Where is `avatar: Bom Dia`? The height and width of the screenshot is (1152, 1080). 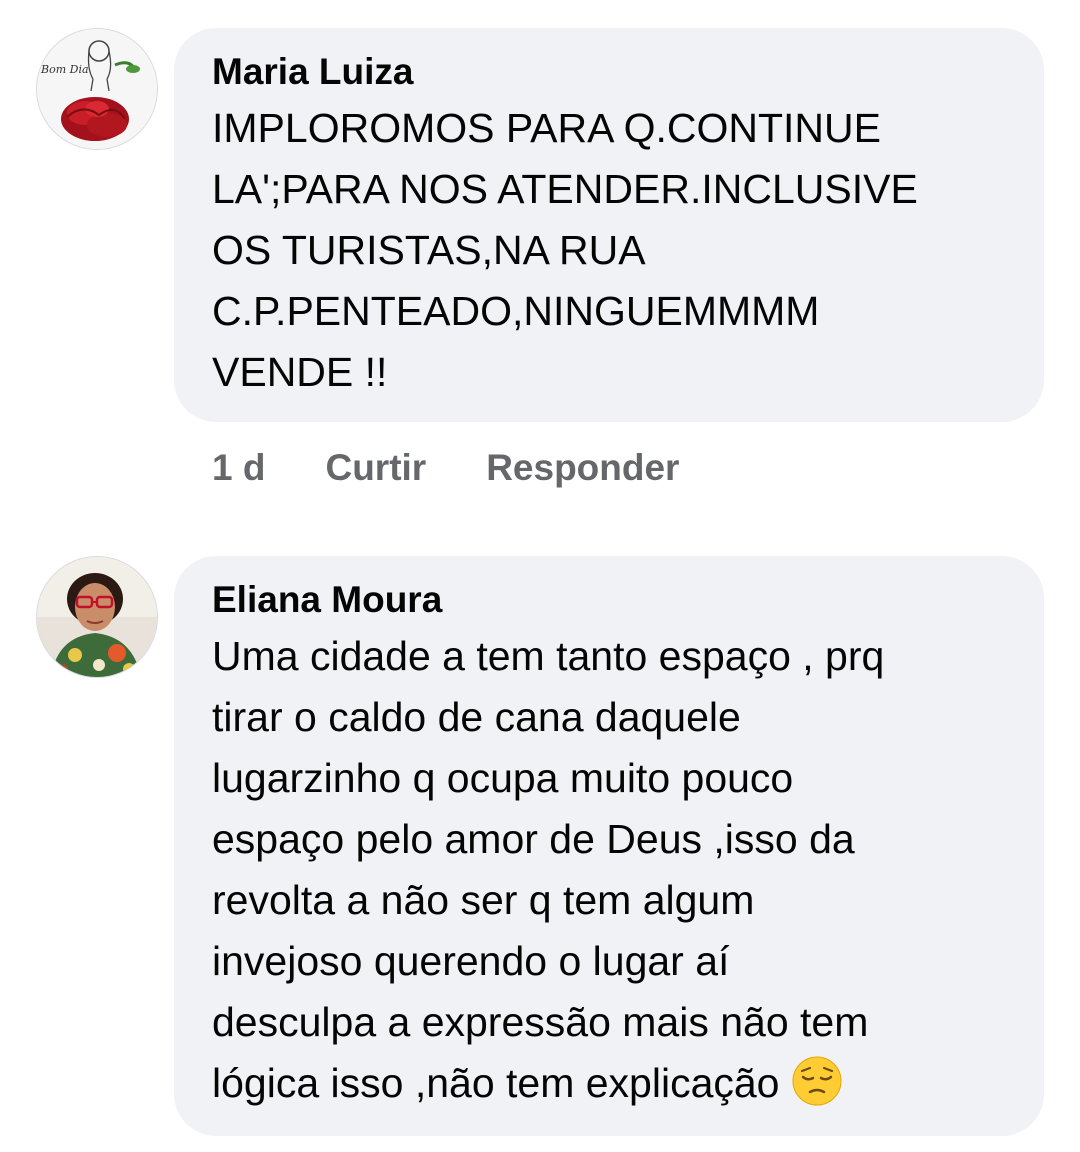 avatar: Bom Dia is located at coordinates (97, 89).